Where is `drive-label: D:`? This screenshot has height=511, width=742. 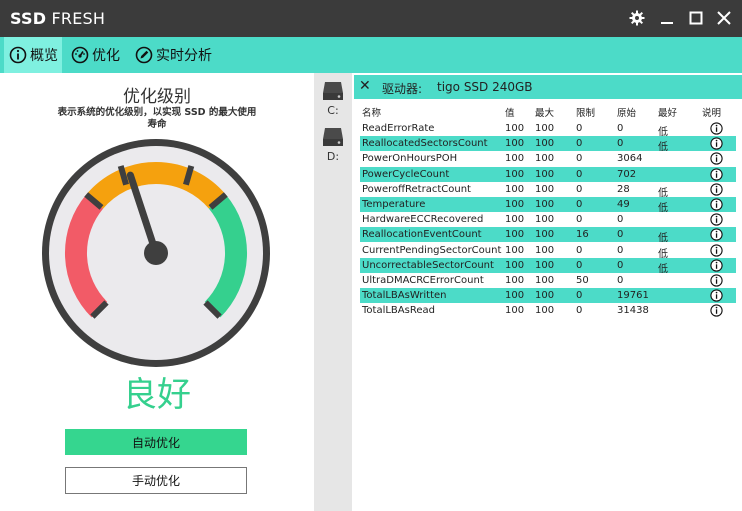
drive-label: D: is located at coordinates (333, 156).